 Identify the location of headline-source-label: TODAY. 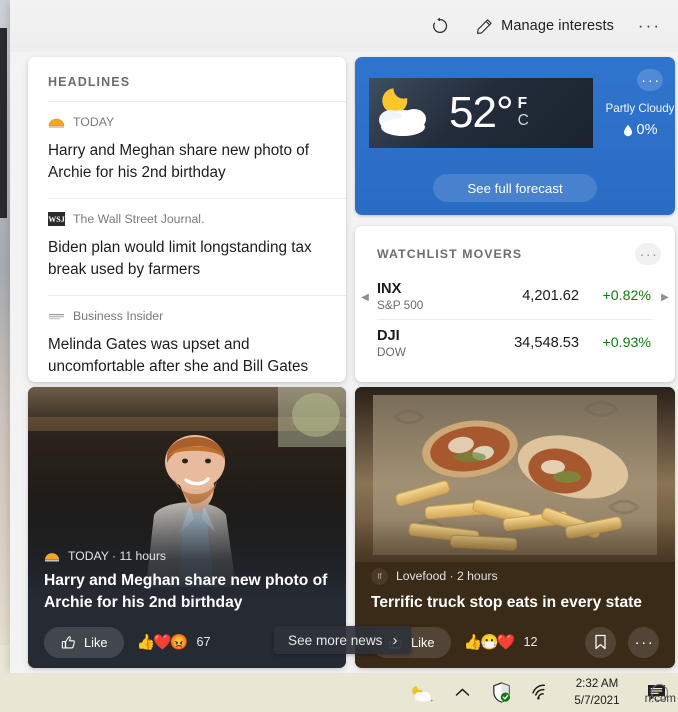
(94, 122).